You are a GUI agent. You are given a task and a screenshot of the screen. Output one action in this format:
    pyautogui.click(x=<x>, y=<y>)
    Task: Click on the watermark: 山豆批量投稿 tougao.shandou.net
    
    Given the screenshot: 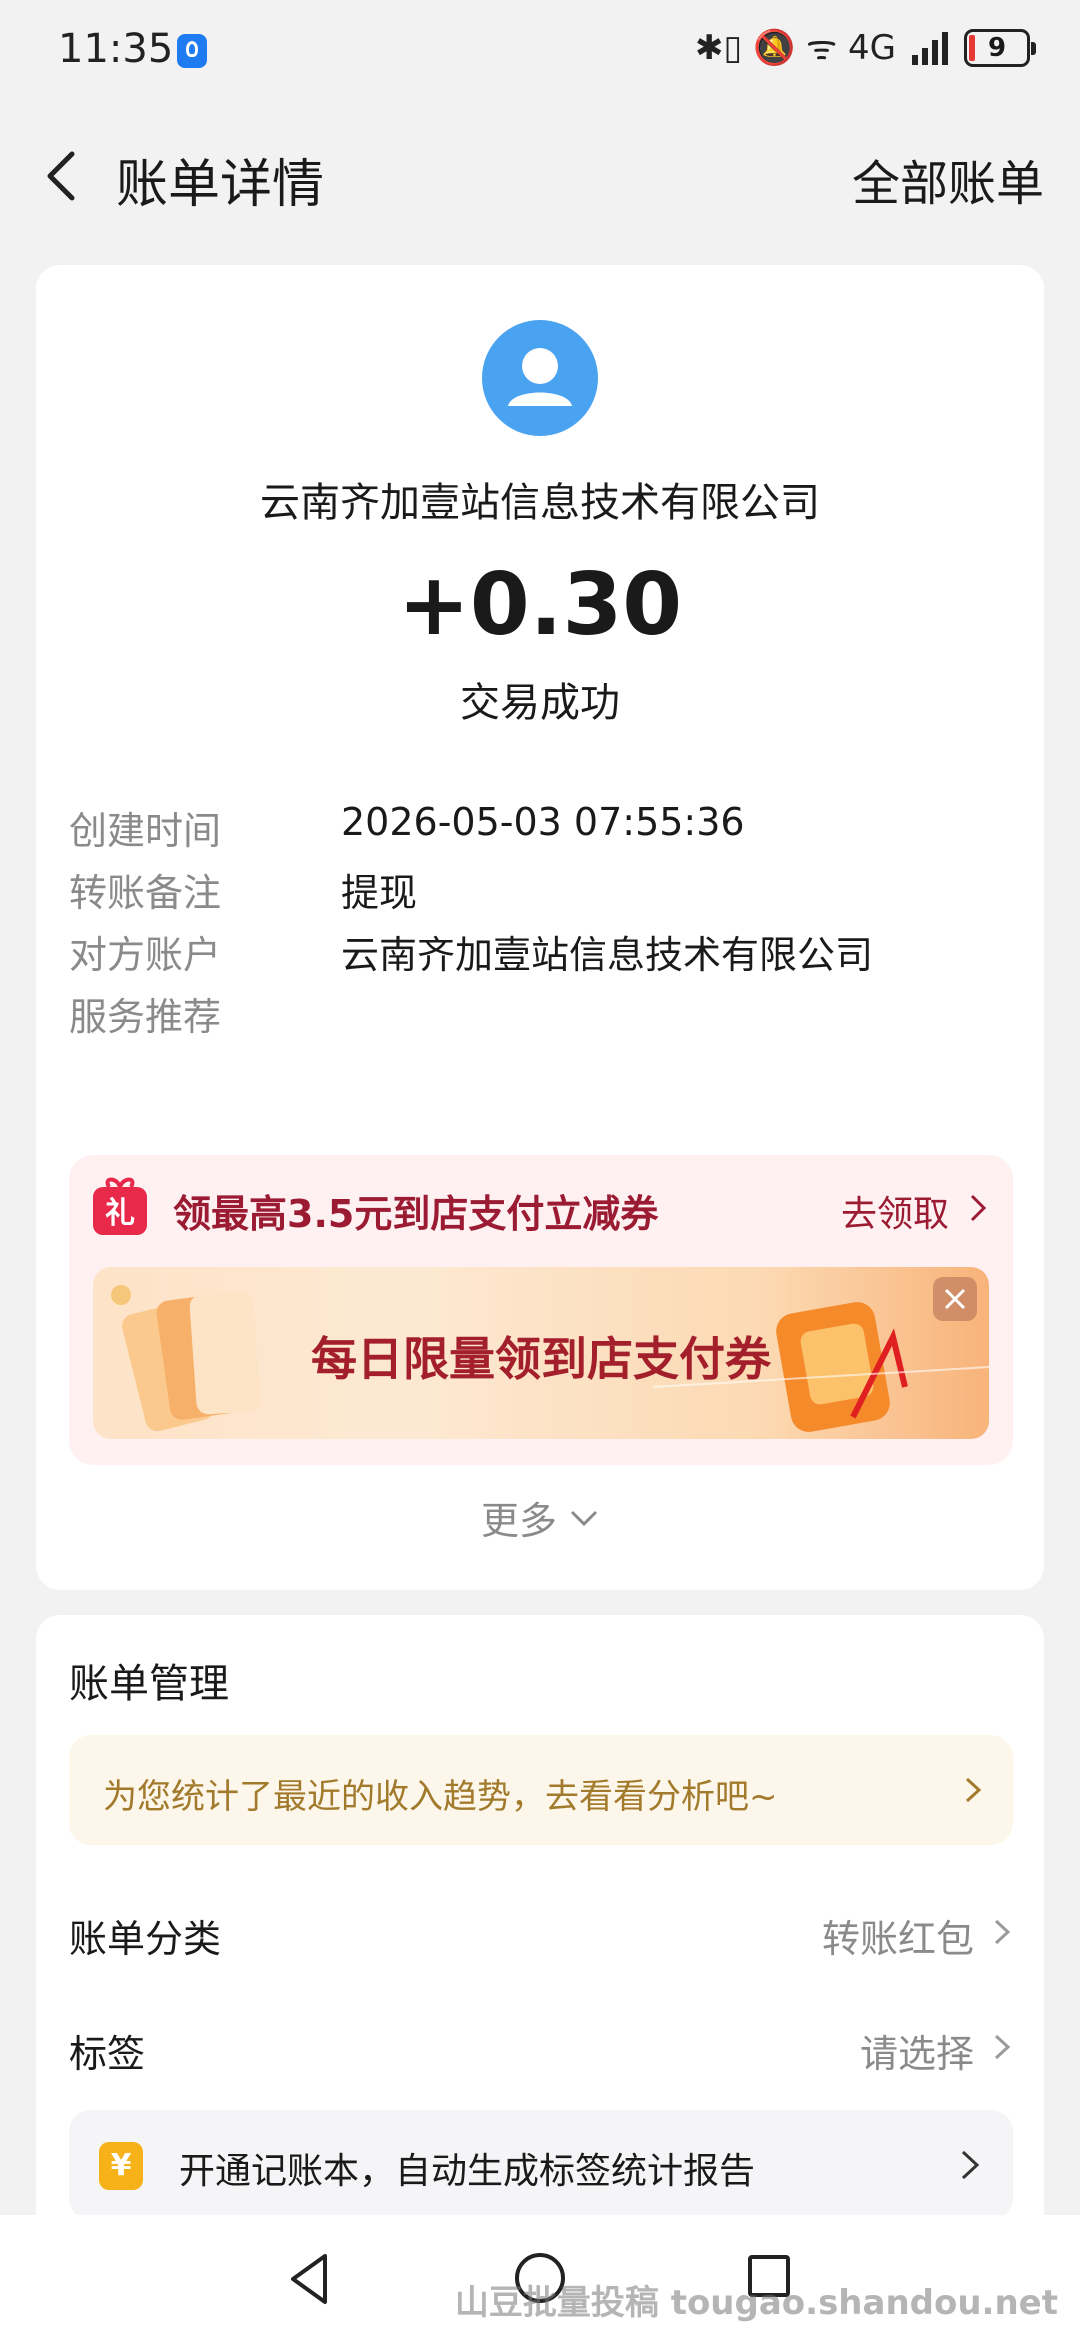 What is the action you would take?
    pyautogui.click(x=756, y=2303)
    